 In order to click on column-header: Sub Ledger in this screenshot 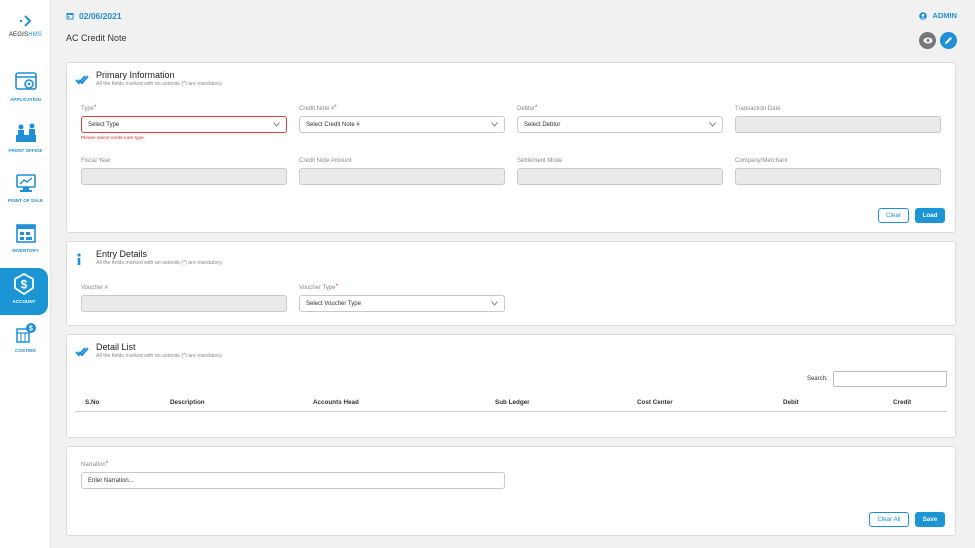, I will do `click(512, 402)`.